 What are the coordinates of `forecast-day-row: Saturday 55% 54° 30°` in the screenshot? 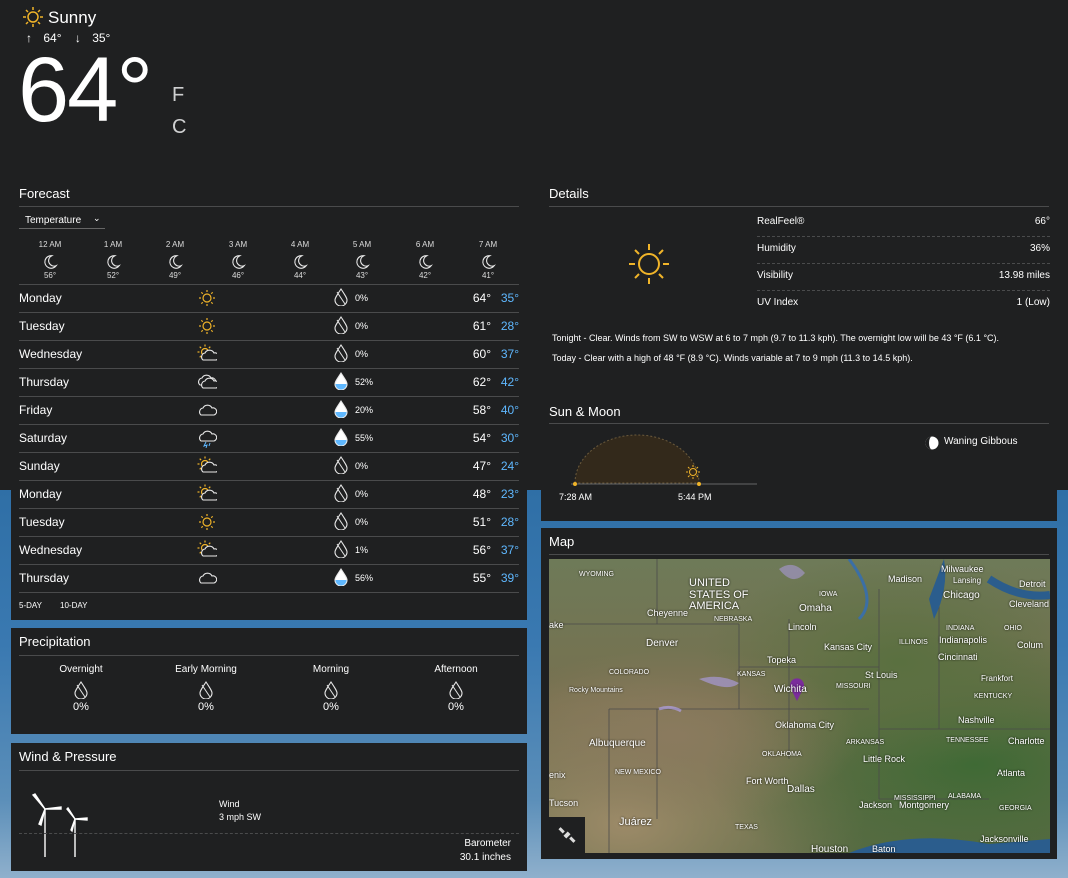 It's located at (269, 438).